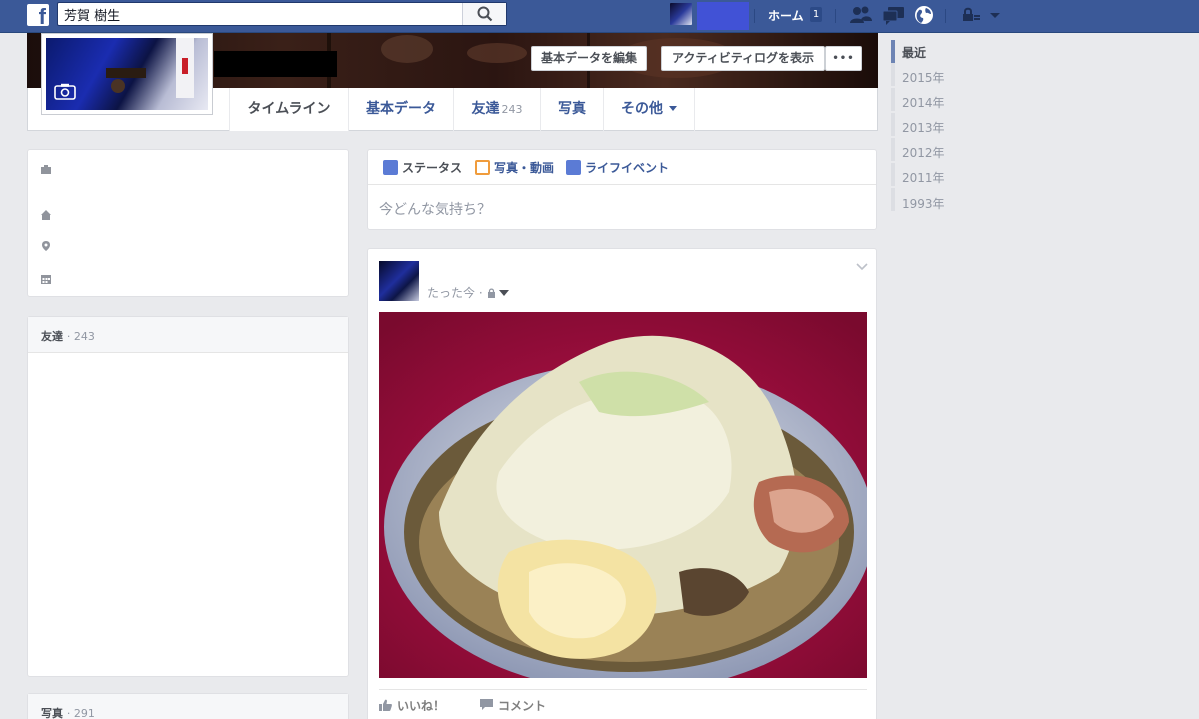 The width and height of the screenshot is (1199, 719). I want to click on more-options-button: •••, so click(843, 58).